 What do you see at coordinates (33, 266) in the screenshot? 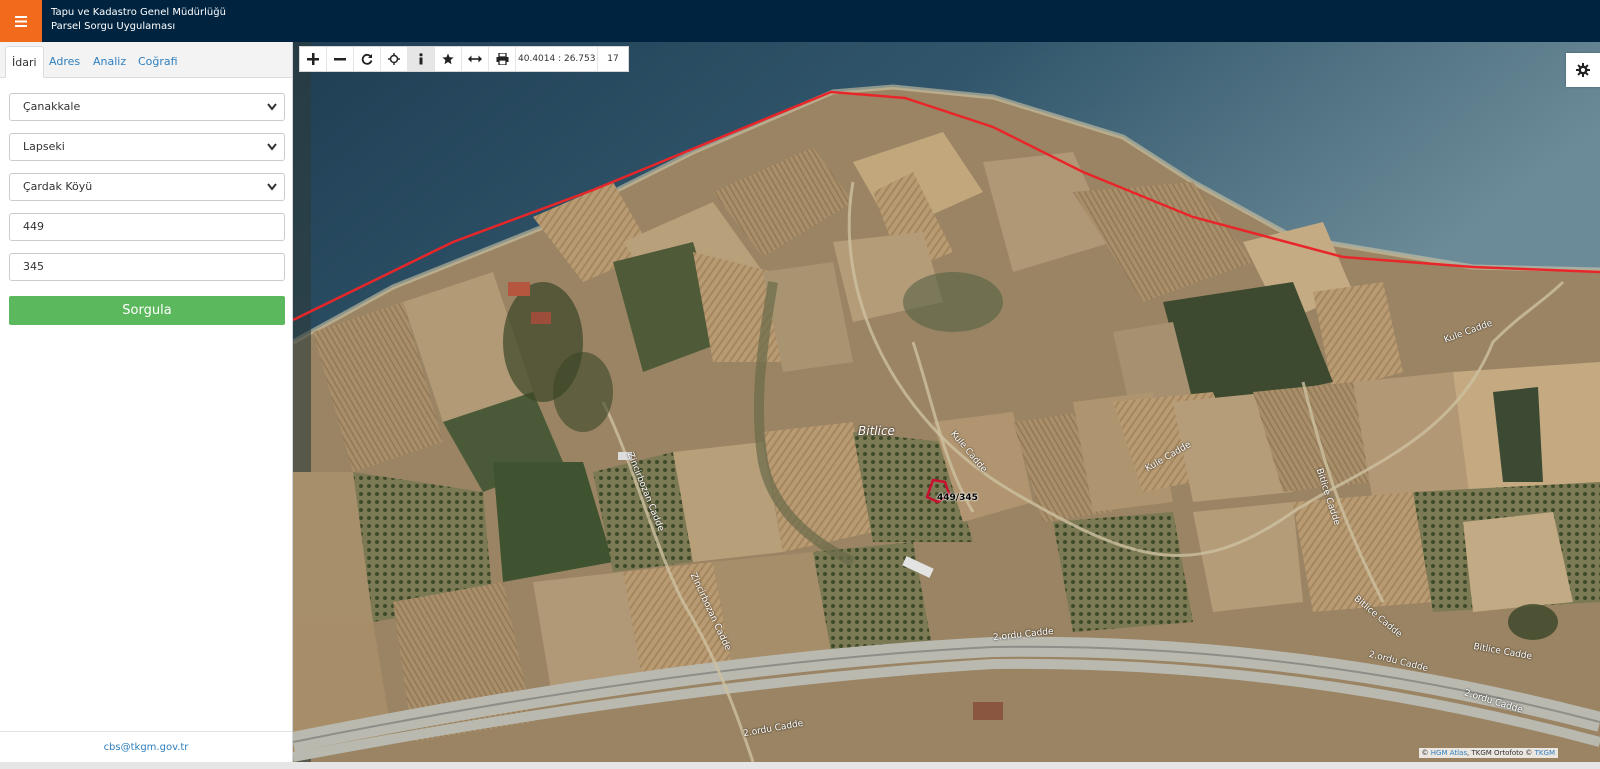
I see `parcel-no-value: 345` at bounding box center [33, 266].